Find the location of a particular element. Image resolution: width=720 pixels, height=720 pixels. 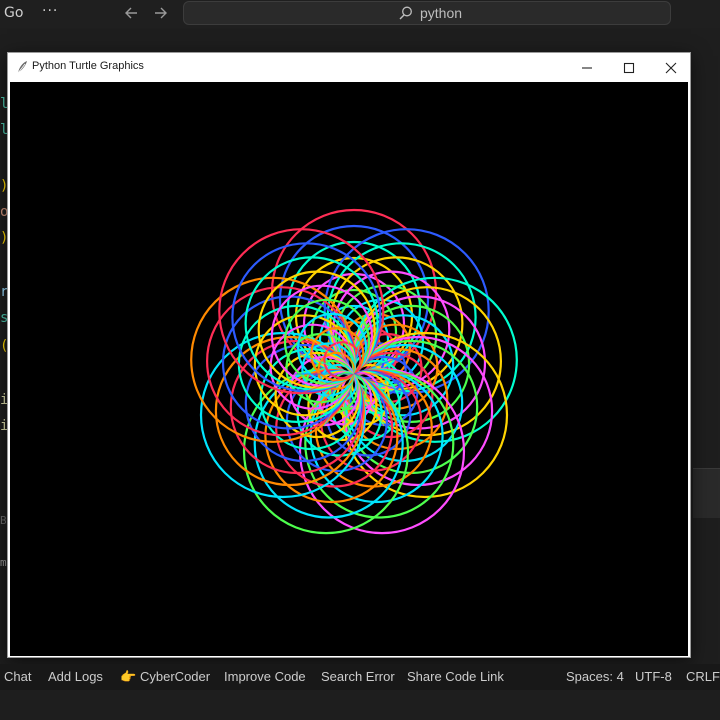

code-fragment: B is located at coordinates (3, 520).